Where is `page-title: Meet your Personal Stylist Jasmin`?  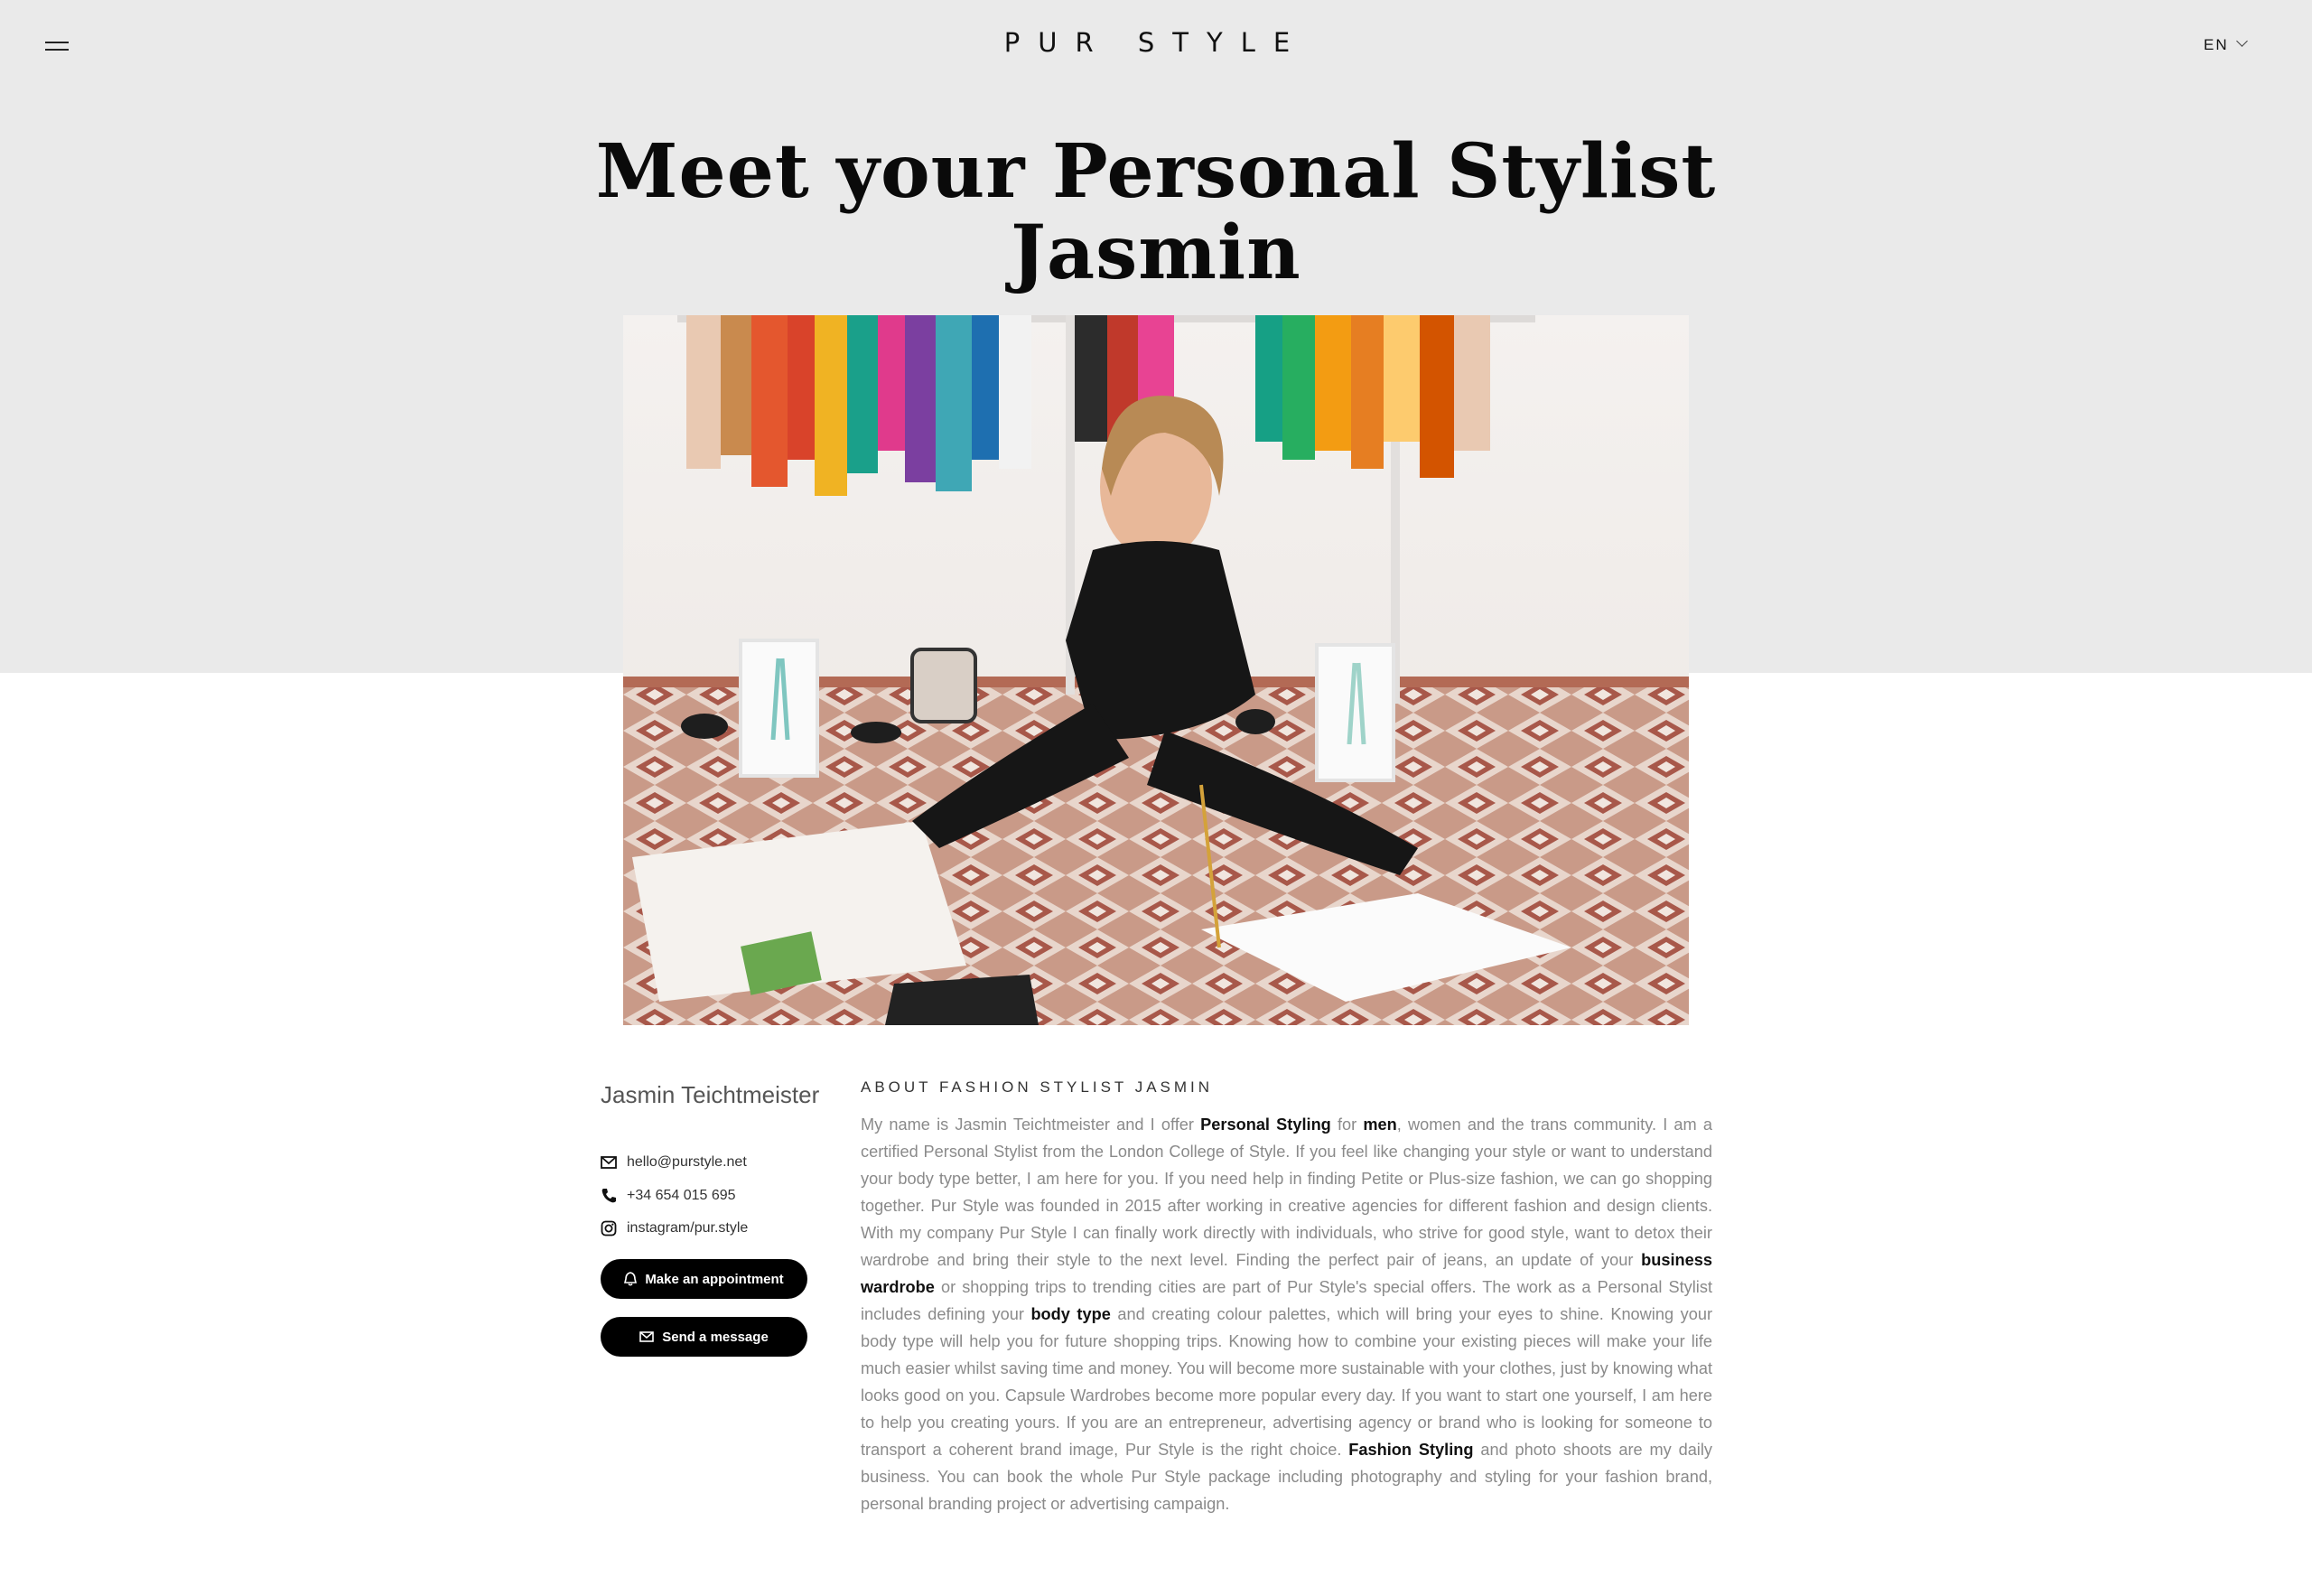
page-title: Meet your Personal Stylist Jasmin is located at coordinates (1156, 213).